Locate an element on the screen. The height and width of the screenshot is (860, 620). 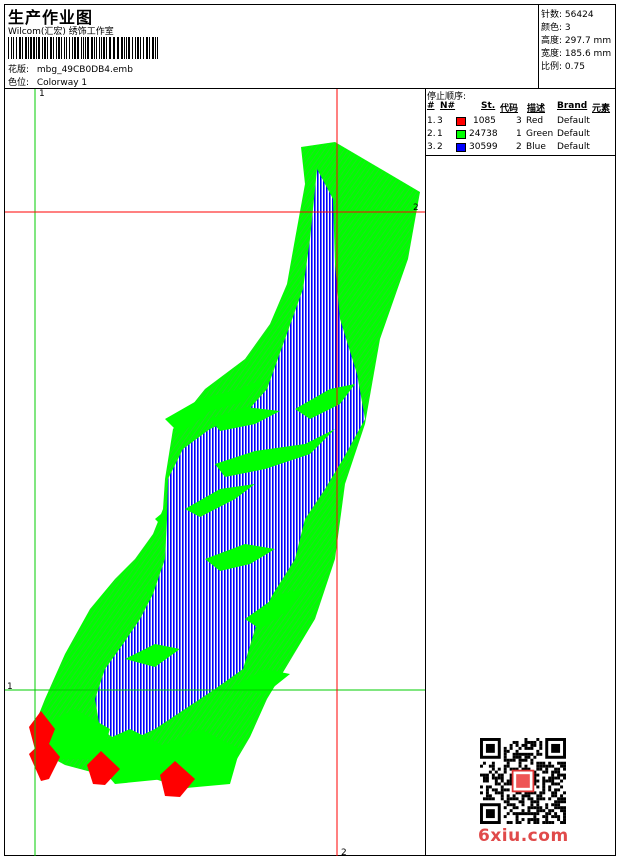
design-file-label: 花版: is located at coordinates (19, 70).